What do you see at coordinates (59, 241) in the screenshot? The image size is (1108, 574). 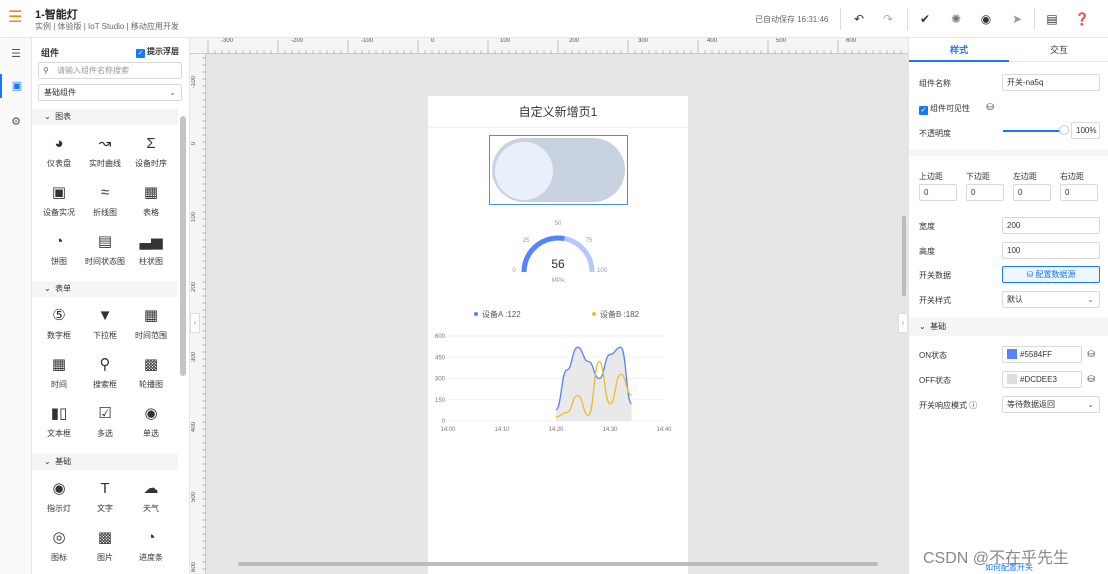 I see `pie-icon: ◔` at bounding box center [59, 241].